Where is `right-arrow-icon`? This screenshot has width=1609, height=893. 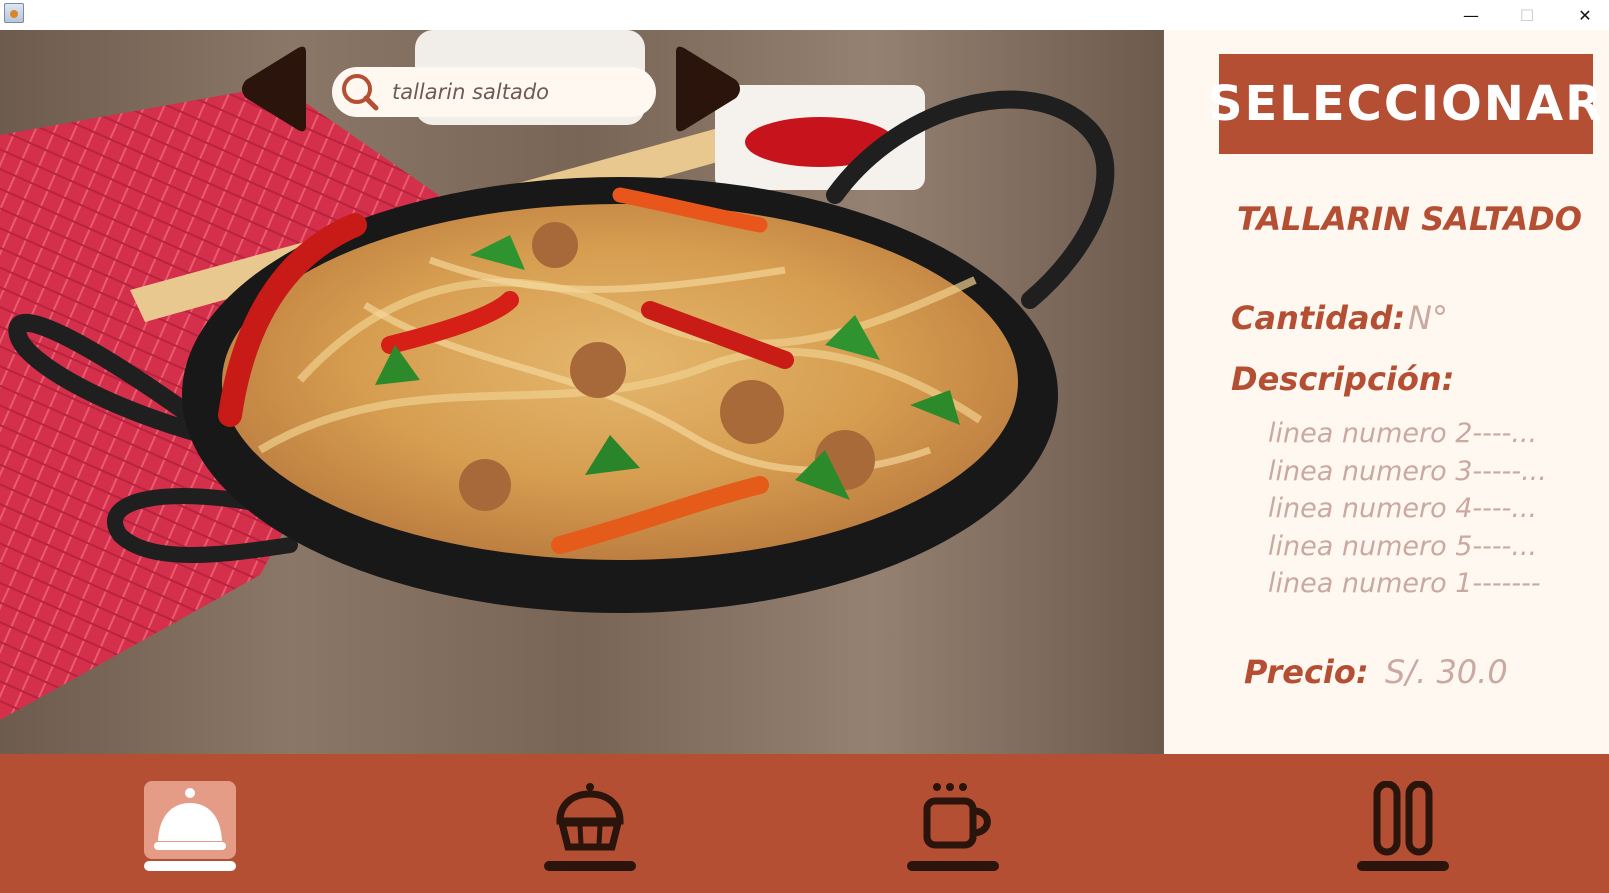
right-arrow-icon is located at coordinates (708, 89).